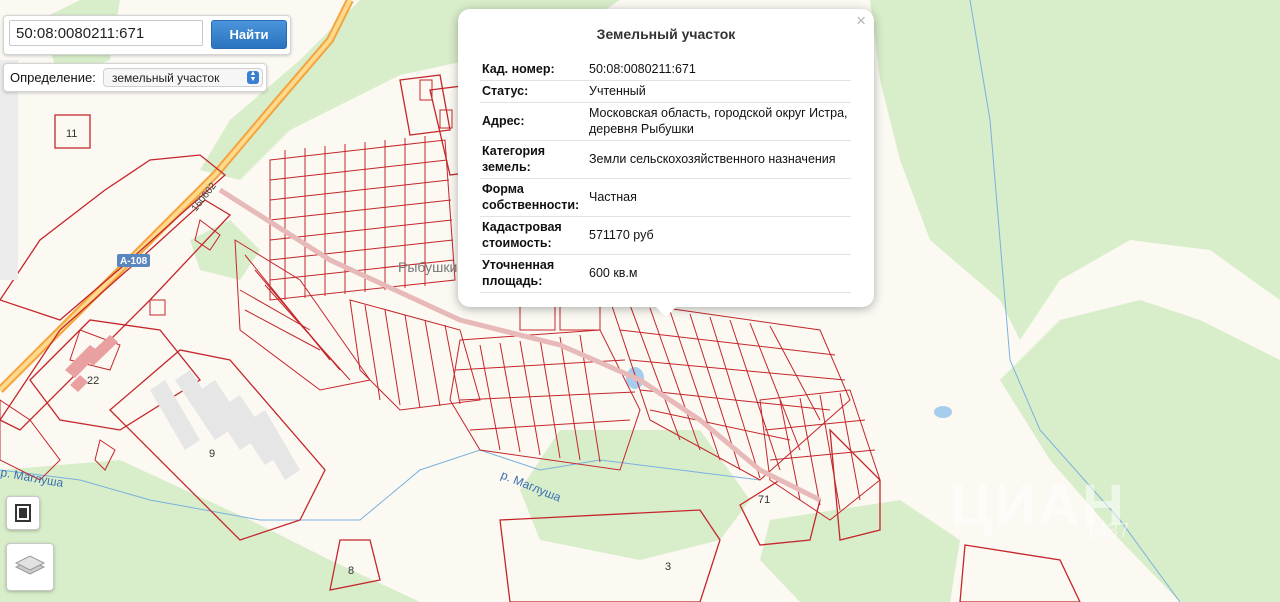 The width and height of the screenshot is (1280, 602). I want to click on popup-title: Земельный участок, so click(666, 34).